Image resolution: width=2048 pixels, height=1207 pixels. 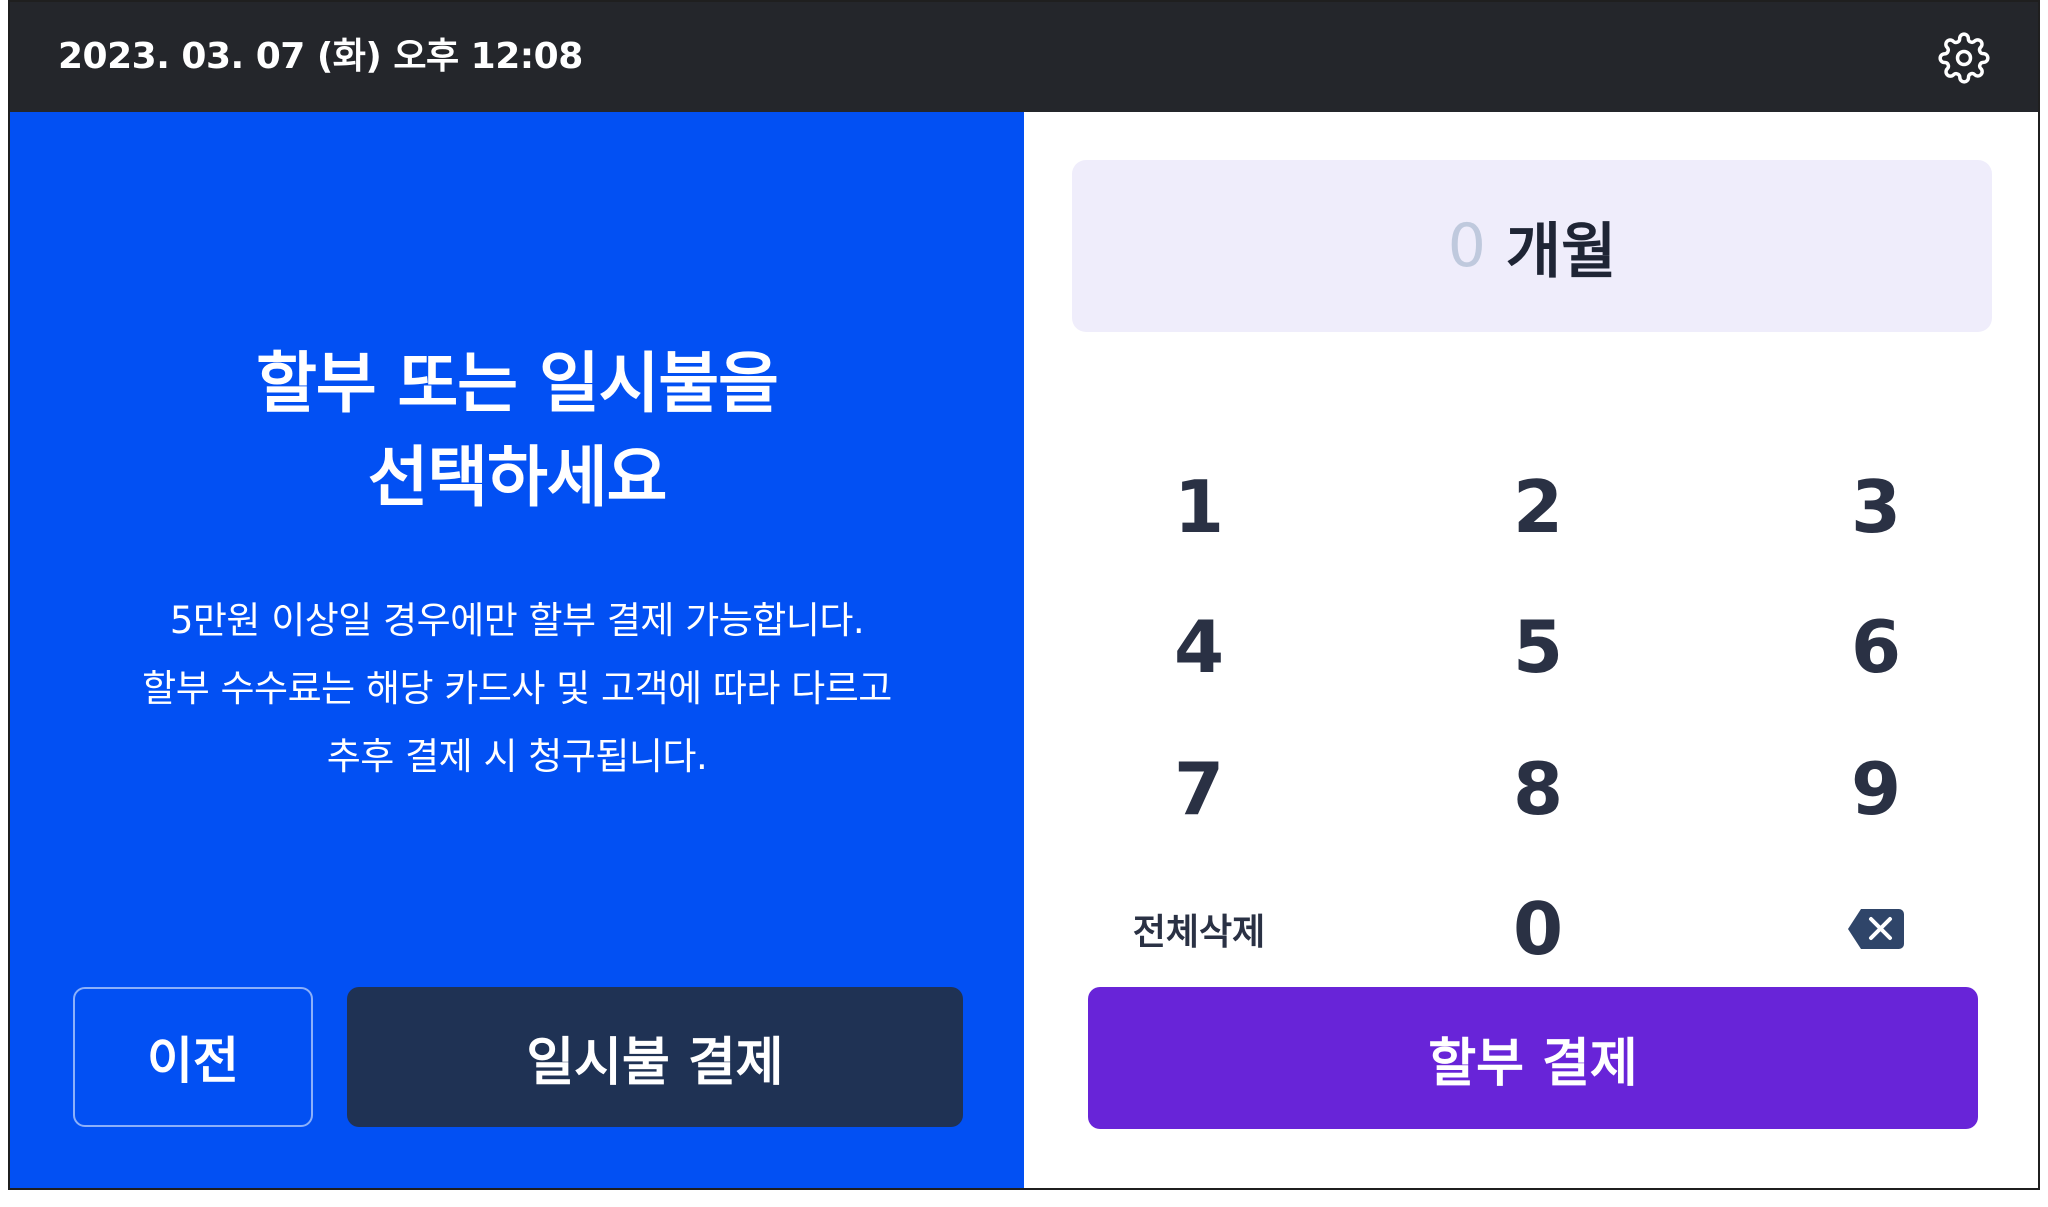 I want to click on key-5: 5, so click(x=1538, y=647).